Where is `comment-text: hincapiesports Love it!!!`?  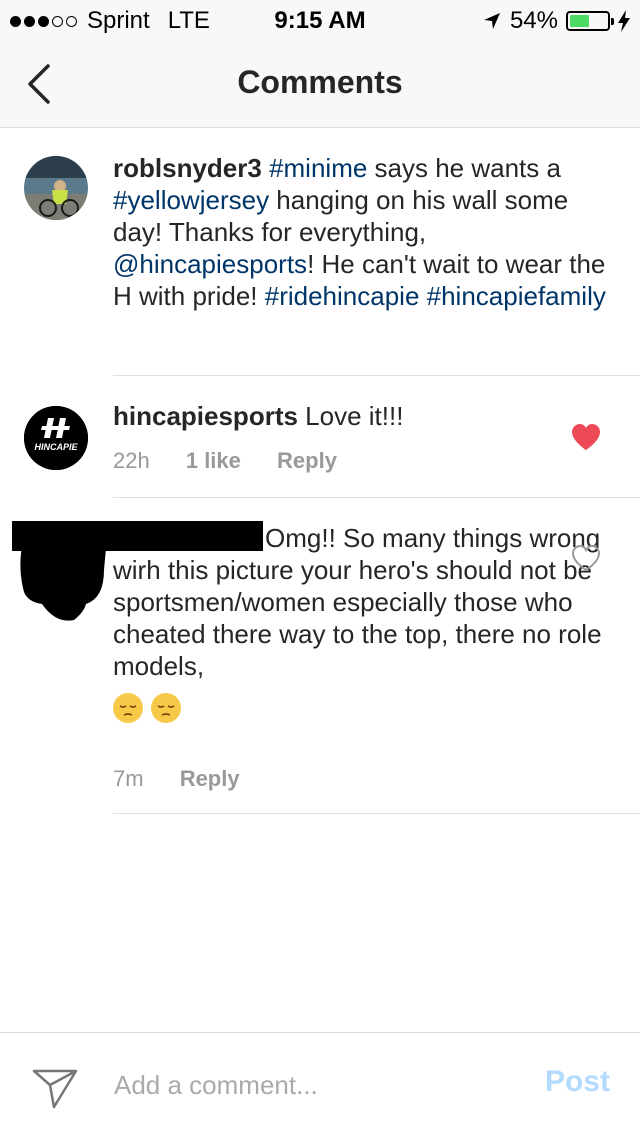 comment-text: hincapiesports Love it!!! is located at coordinates (363, 416).